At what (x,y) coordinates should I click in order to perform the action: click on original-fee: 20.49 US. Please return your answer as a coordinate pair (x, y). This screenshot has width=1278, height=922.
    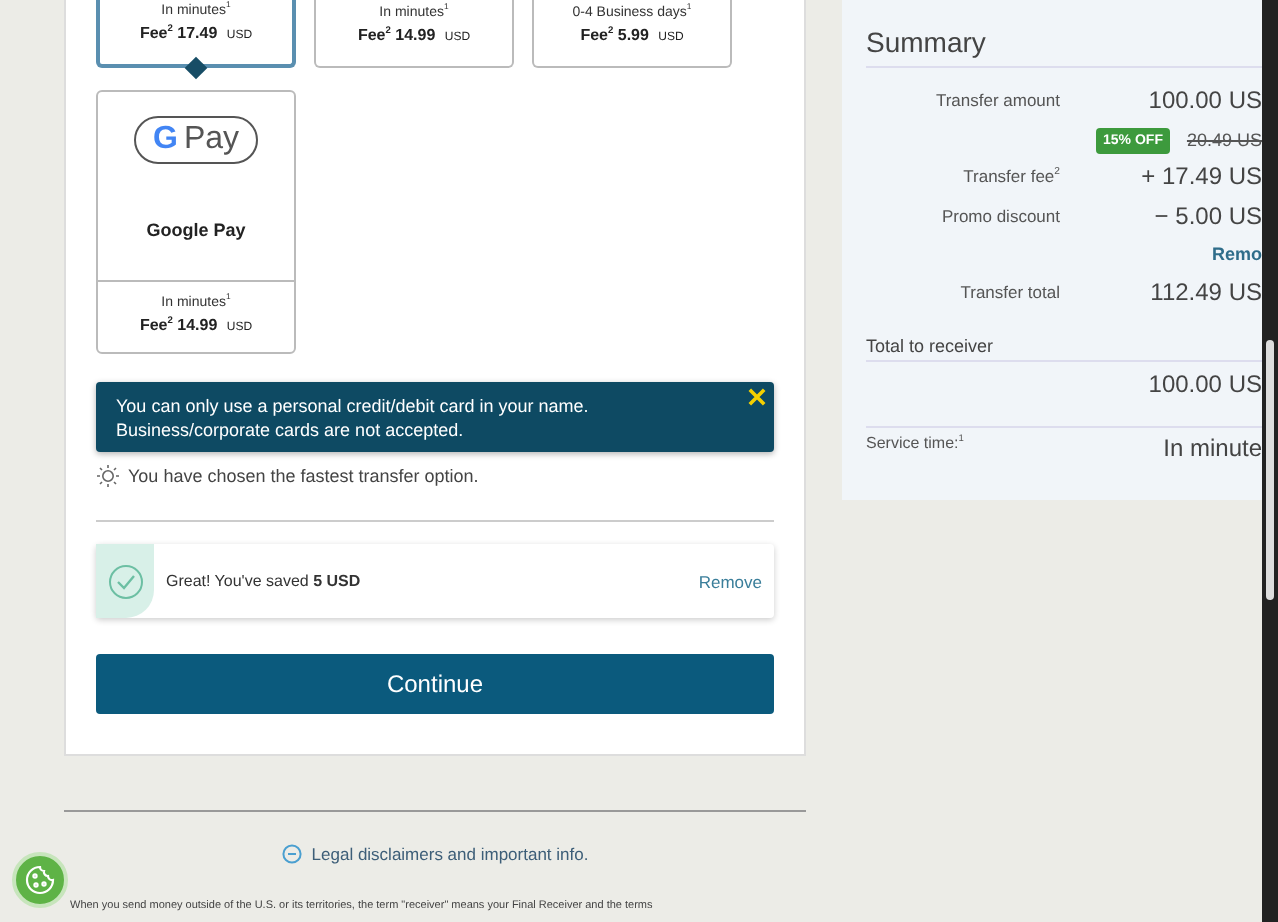
    Looking at the image, I should click on (1224, 140).